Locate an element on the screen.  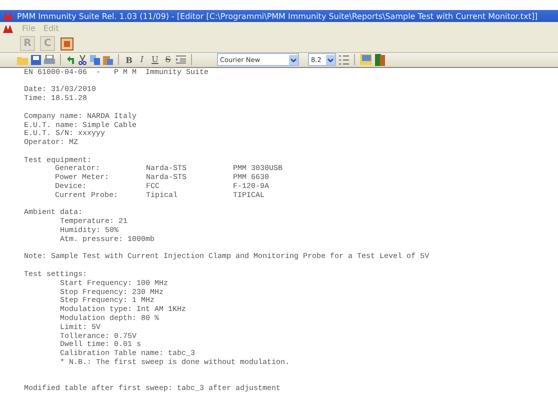
picture-icon is located at coordinates (366, 60).